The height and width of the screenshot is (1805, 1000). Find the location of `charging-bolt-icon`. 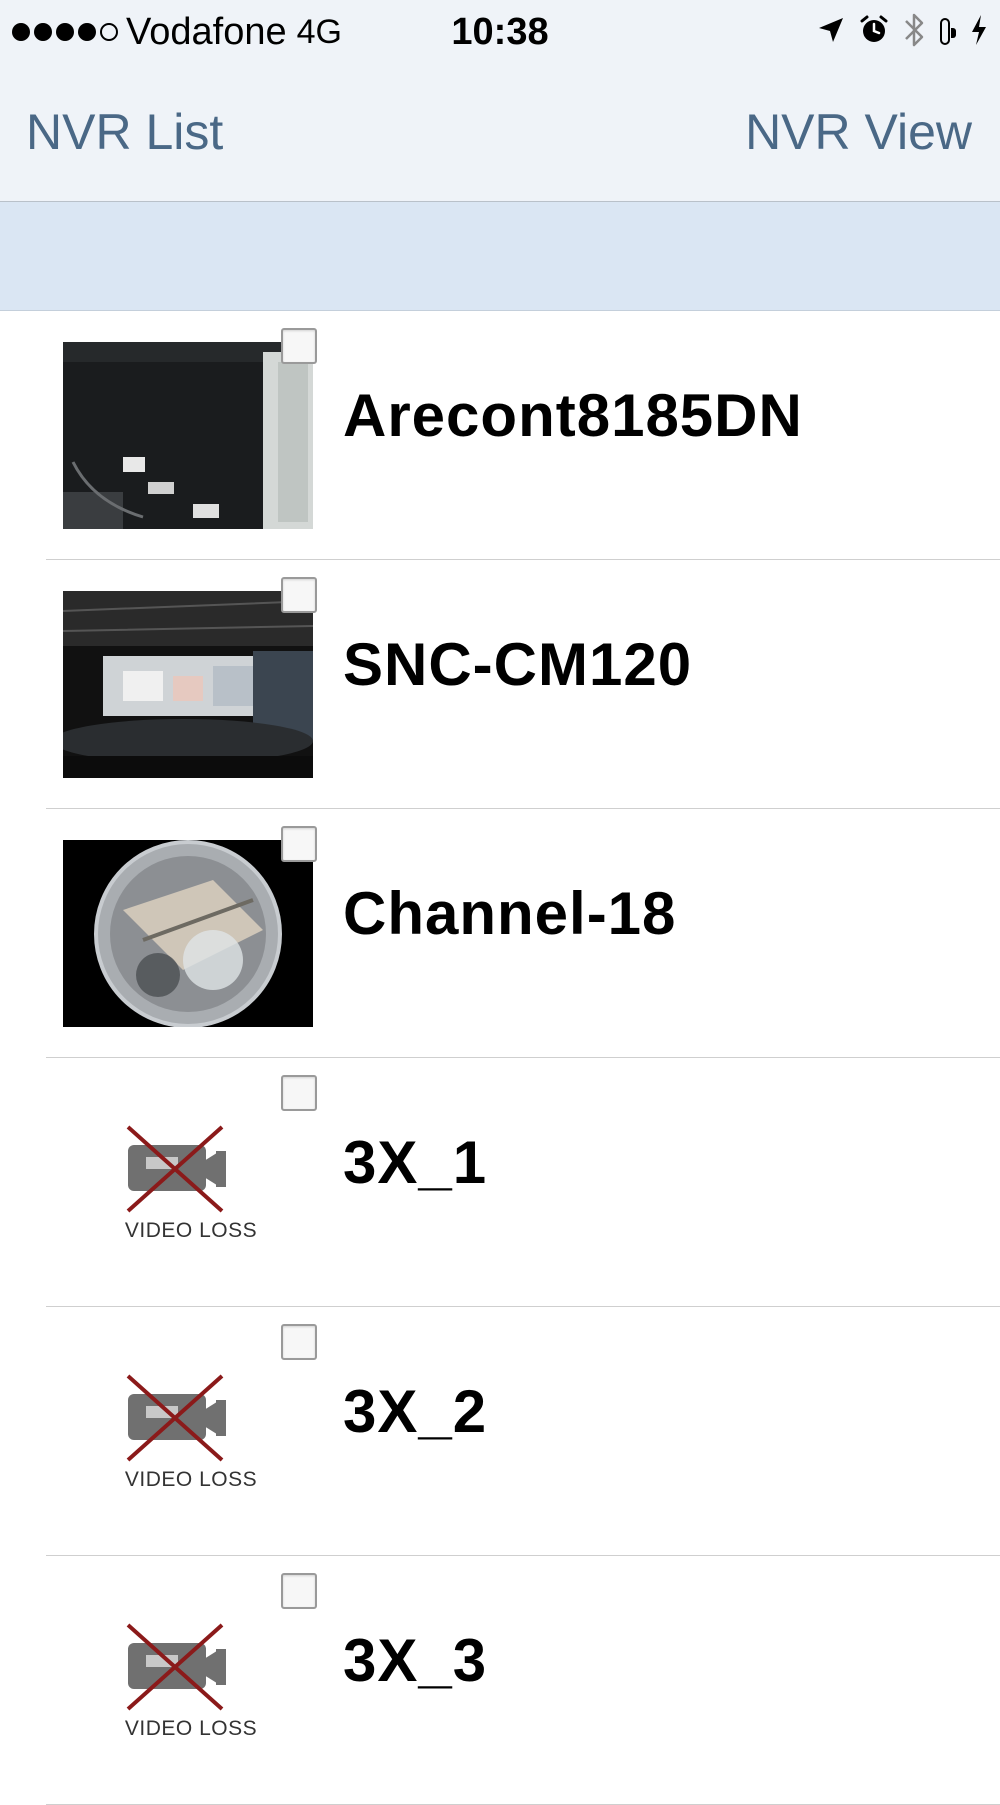

charging-bolt-icon is located at coordinates (979, 32).